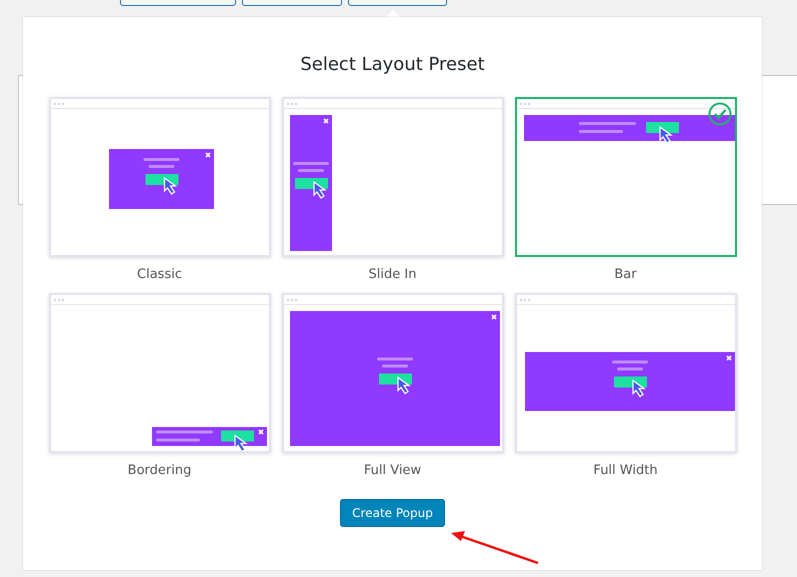  Describe the element at coordinates (625, 275) in the screenshot. I see `preset-label: Bar` at that location.